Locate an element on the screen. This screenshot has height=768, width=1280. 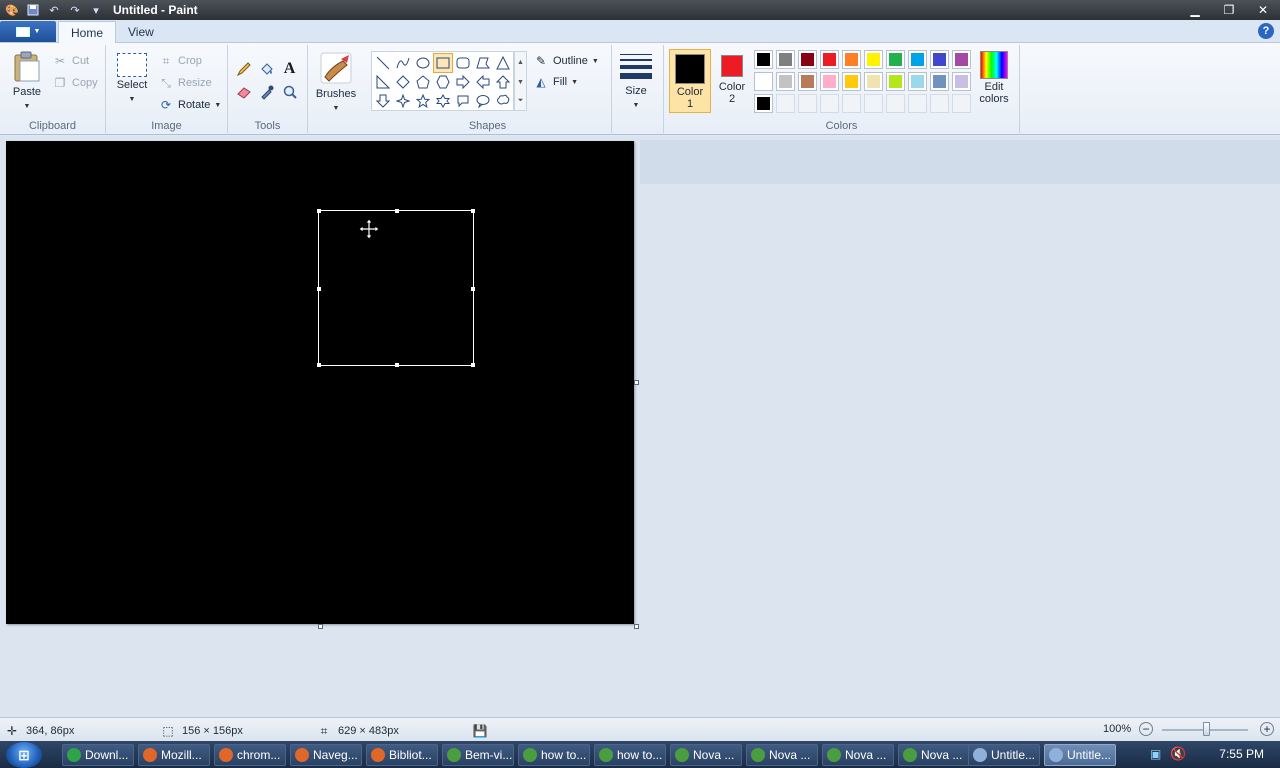
rotate-button: ⟳ Rotate ▼ is located at coordinates (189, 105).